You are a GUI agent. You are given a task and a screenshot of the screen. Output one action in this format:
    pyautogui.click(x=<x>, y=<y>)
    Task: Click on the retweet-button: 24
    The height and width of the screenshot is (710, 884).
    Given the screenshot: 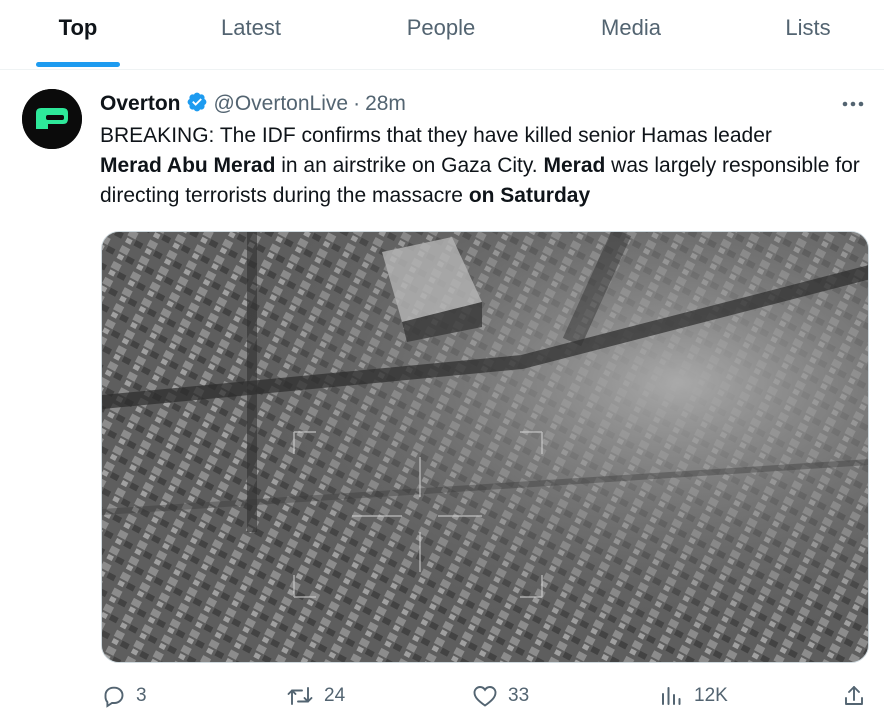 What is the action you would take?
    pyautogui.click(x=315, y=695)
    